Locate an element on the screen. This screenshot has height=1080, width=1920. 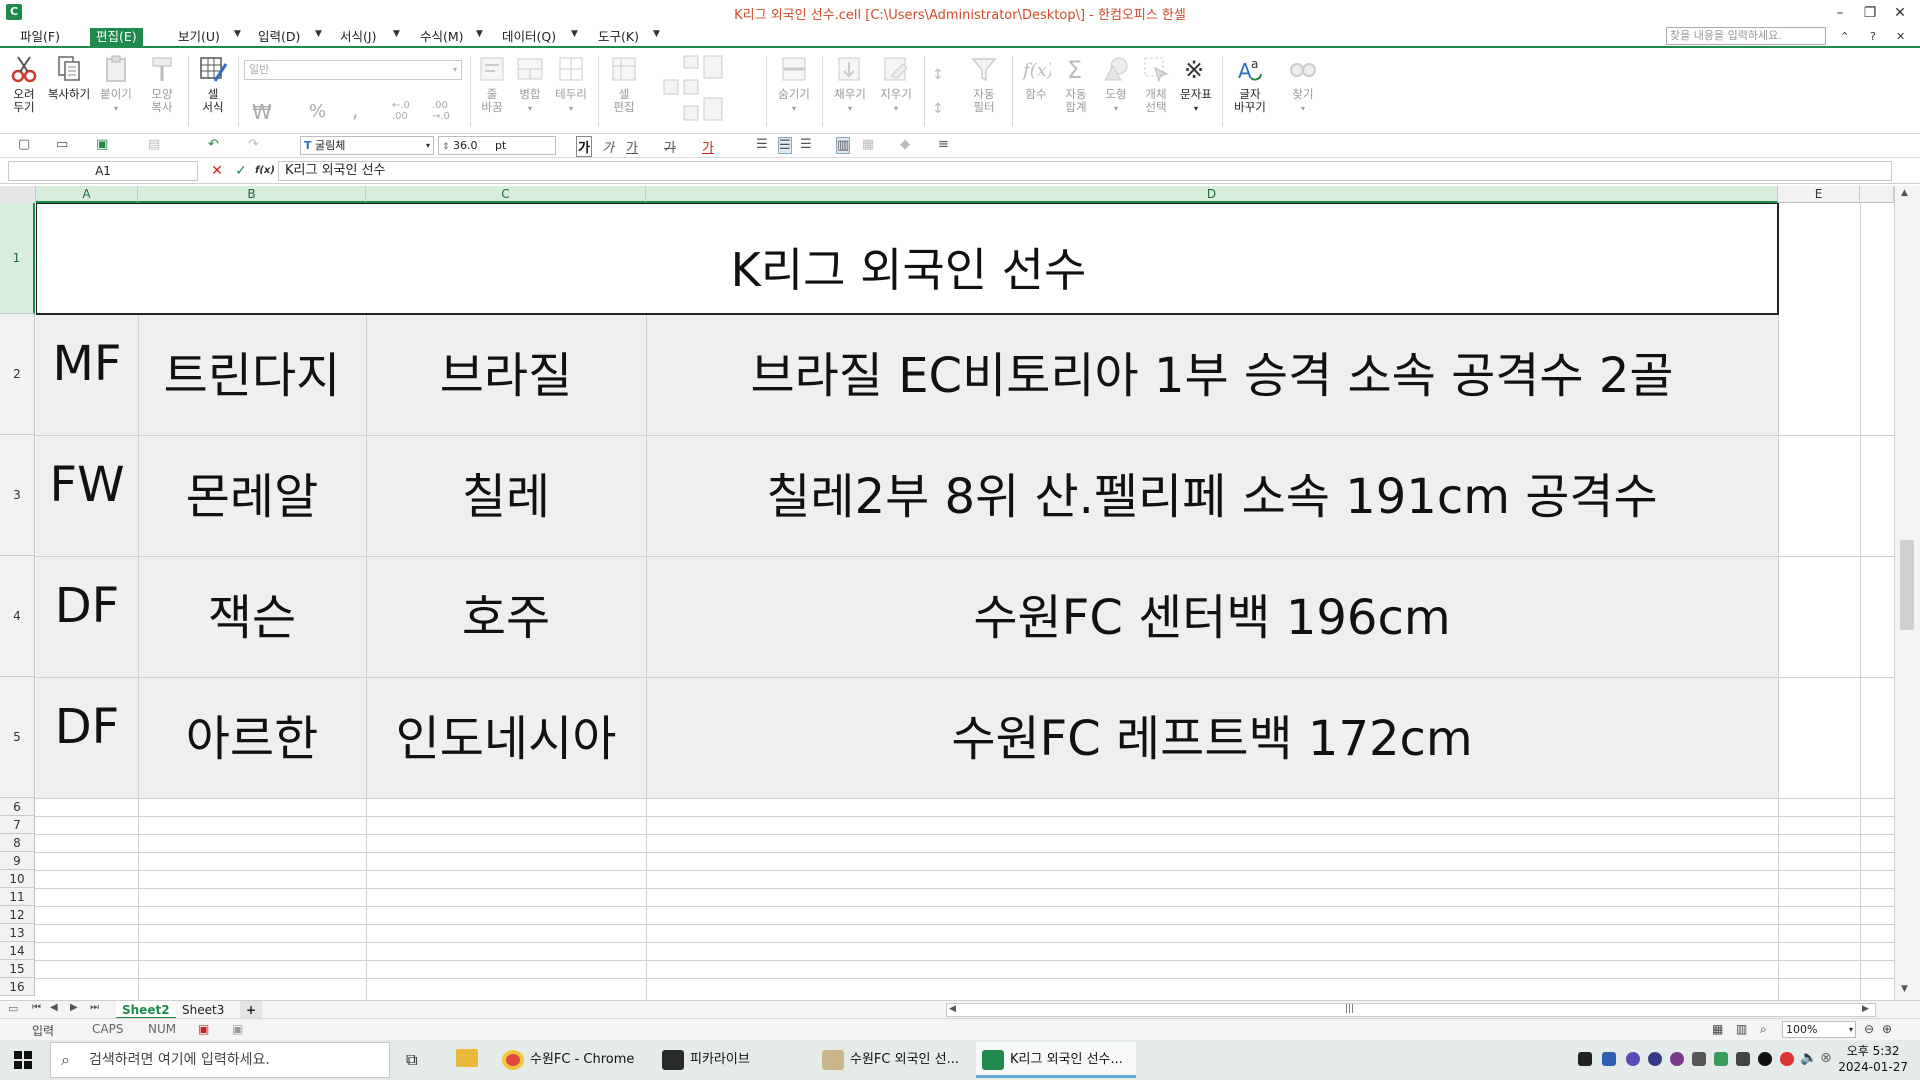
align-center-icon: ☰ is located at coordinates (785, 145).